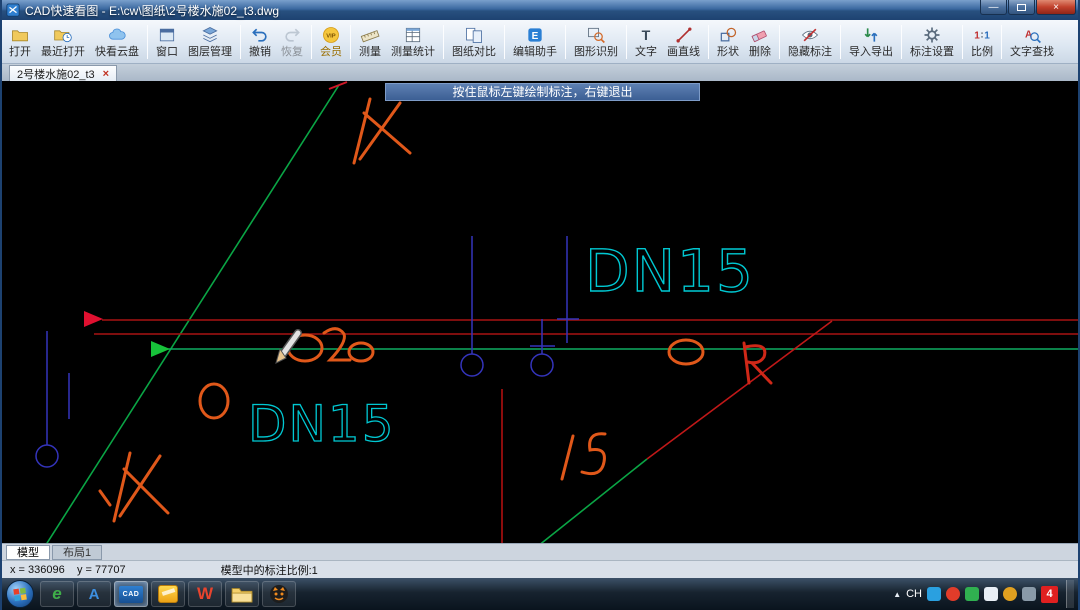 The image size is (1080, 610). I want to click on tray-expand-icon: ▲, so click(897, 594).